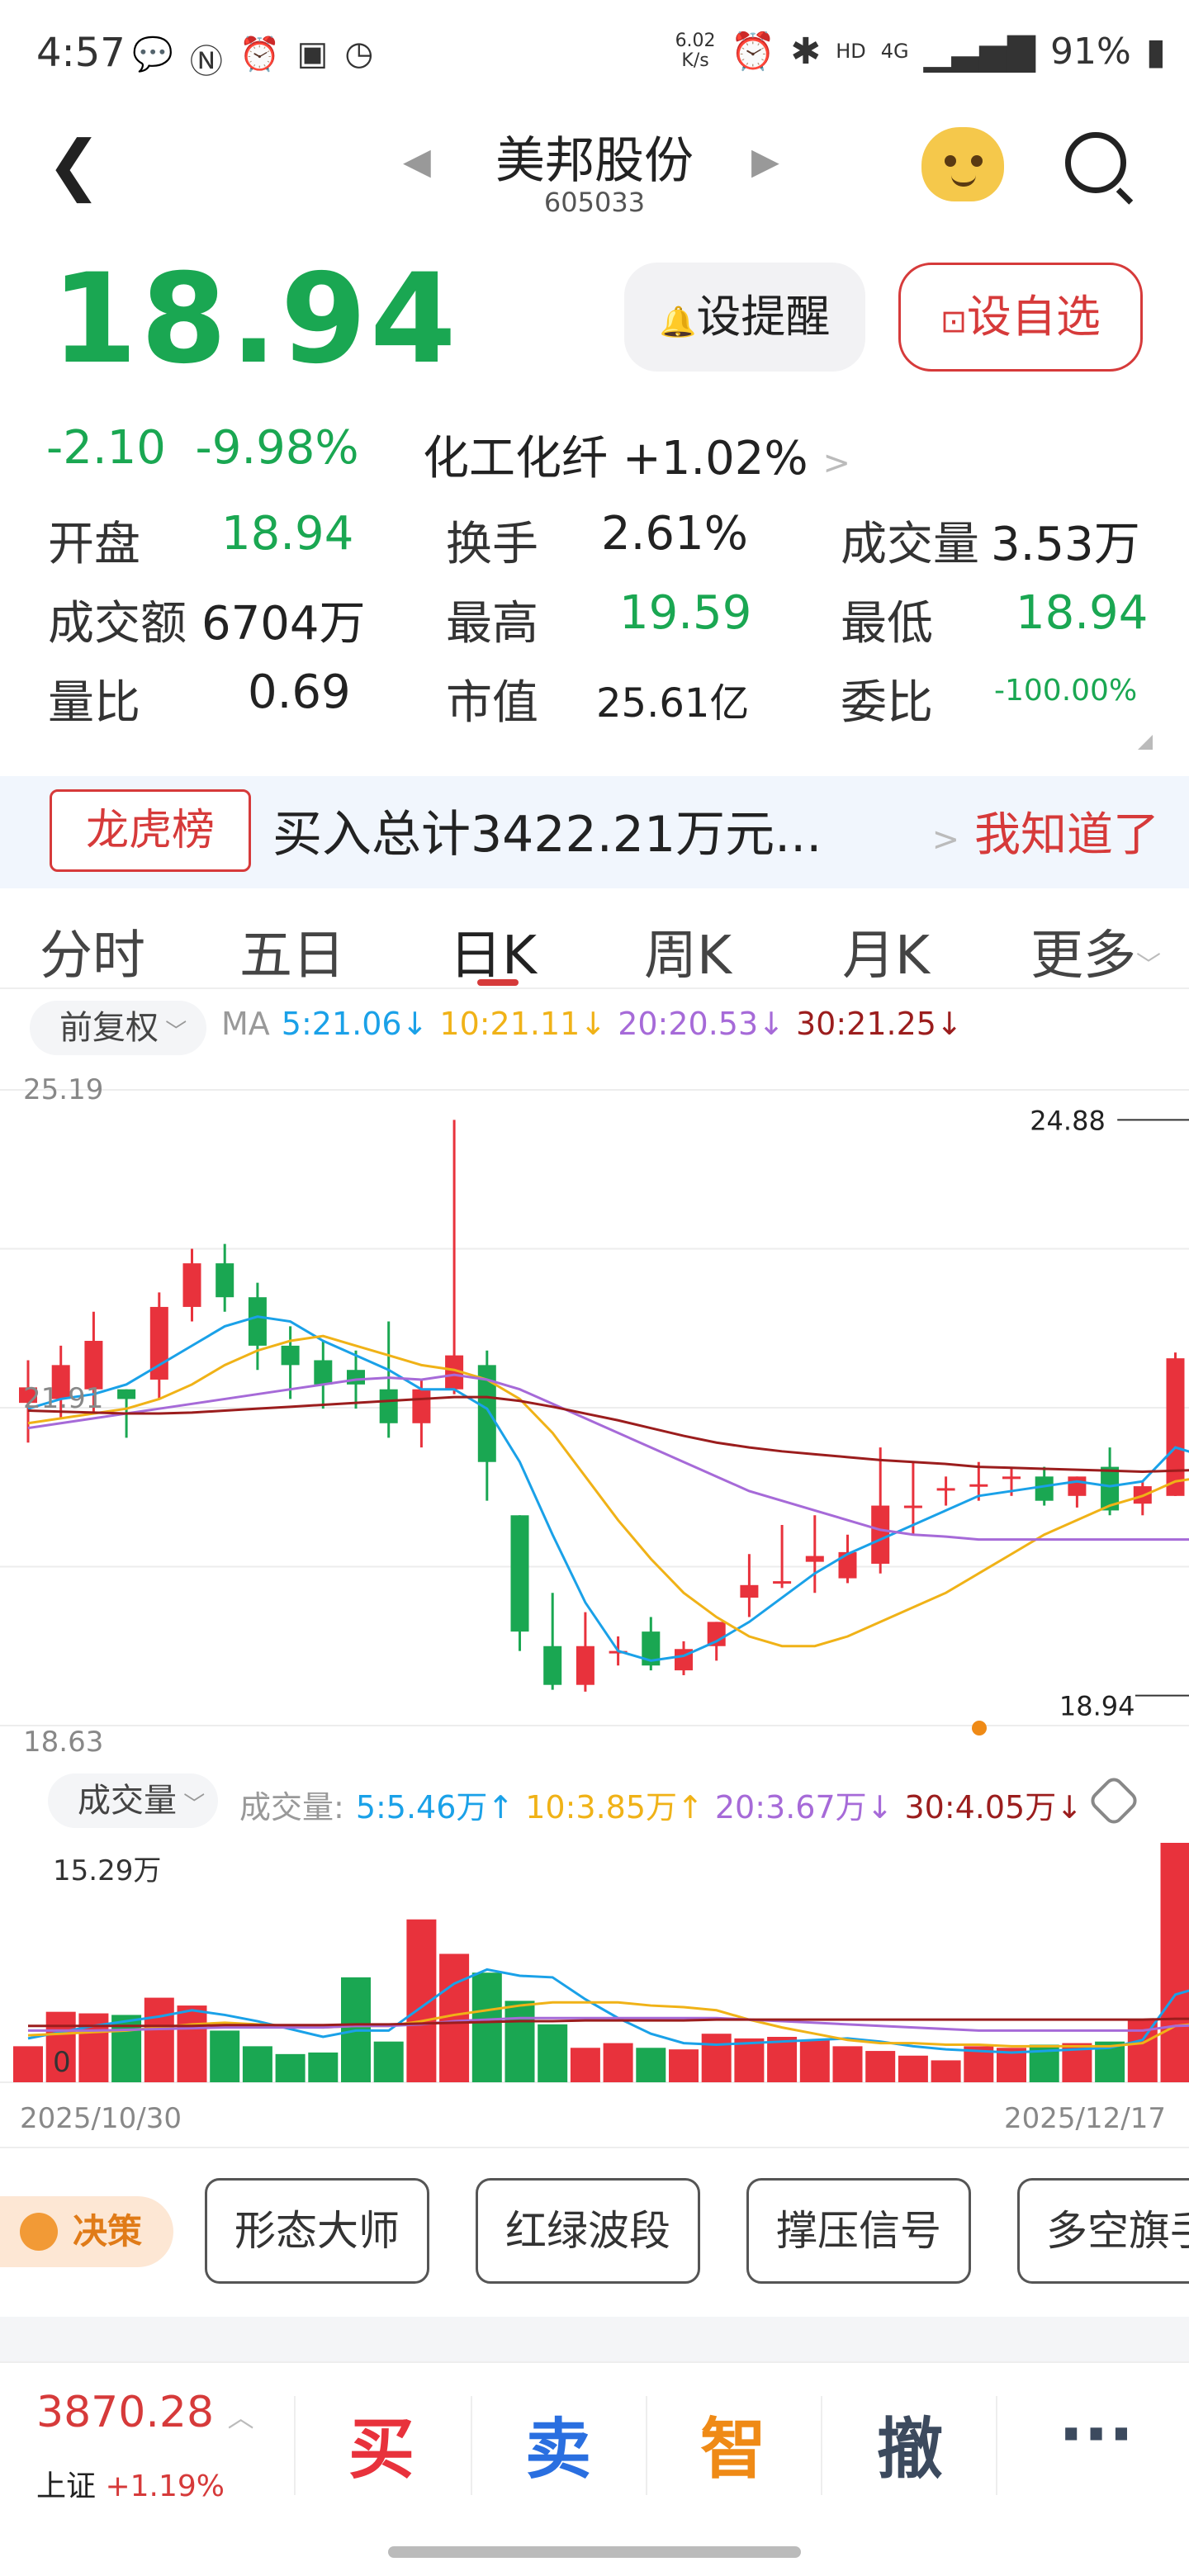 This screenshot has width=1189, height=2576. I want to click on expand-corner-icon, so click(1145, 742).